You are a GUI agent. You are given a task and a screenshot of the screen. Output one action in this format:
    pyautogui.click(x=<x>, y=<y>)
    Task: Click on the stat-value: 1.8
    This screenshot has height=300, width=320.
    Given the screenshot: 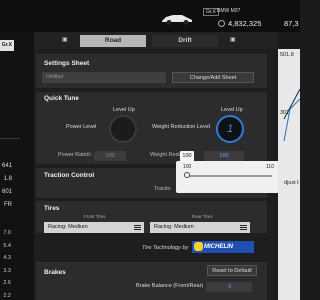 What is the action you would take?
    pyautogui.click(x=7, y=179)
    